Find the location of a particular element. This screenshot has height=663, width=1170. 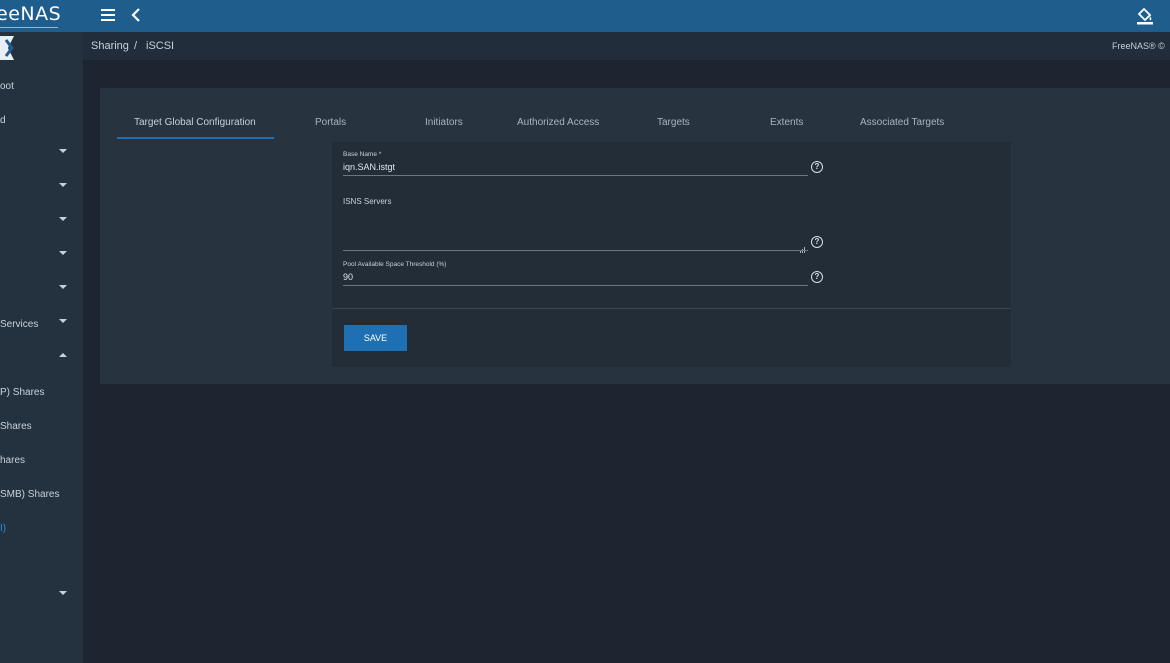

sidebar-item: I) is located at coordinates (41, 530).